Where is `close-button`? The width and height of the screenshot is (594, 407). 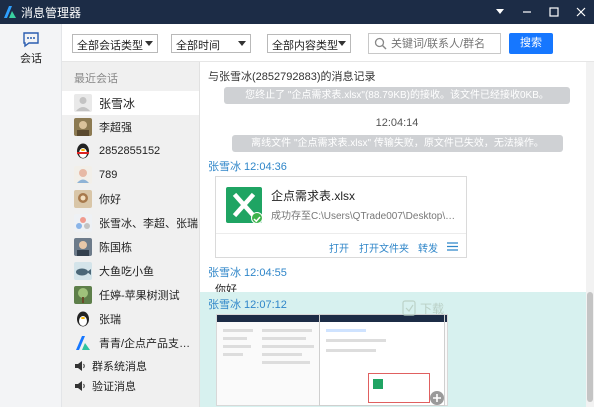
close-button is located at coordinates (580, 12).